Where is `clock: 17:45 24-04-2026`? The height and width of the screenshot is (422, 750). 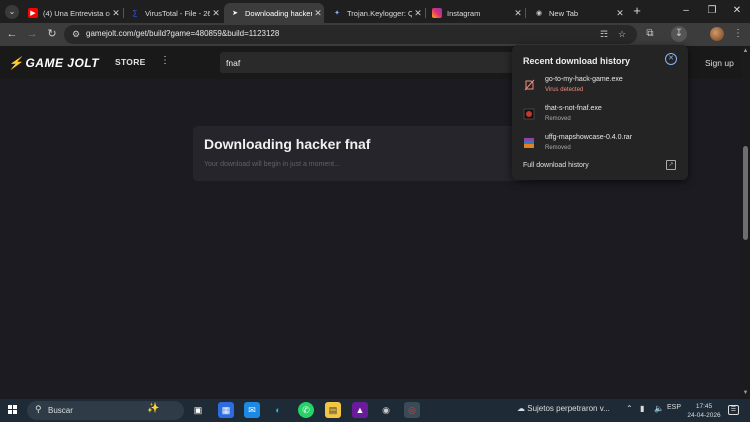
clock: 17:45 24-04-2026 is located at coordinates (704, 411).